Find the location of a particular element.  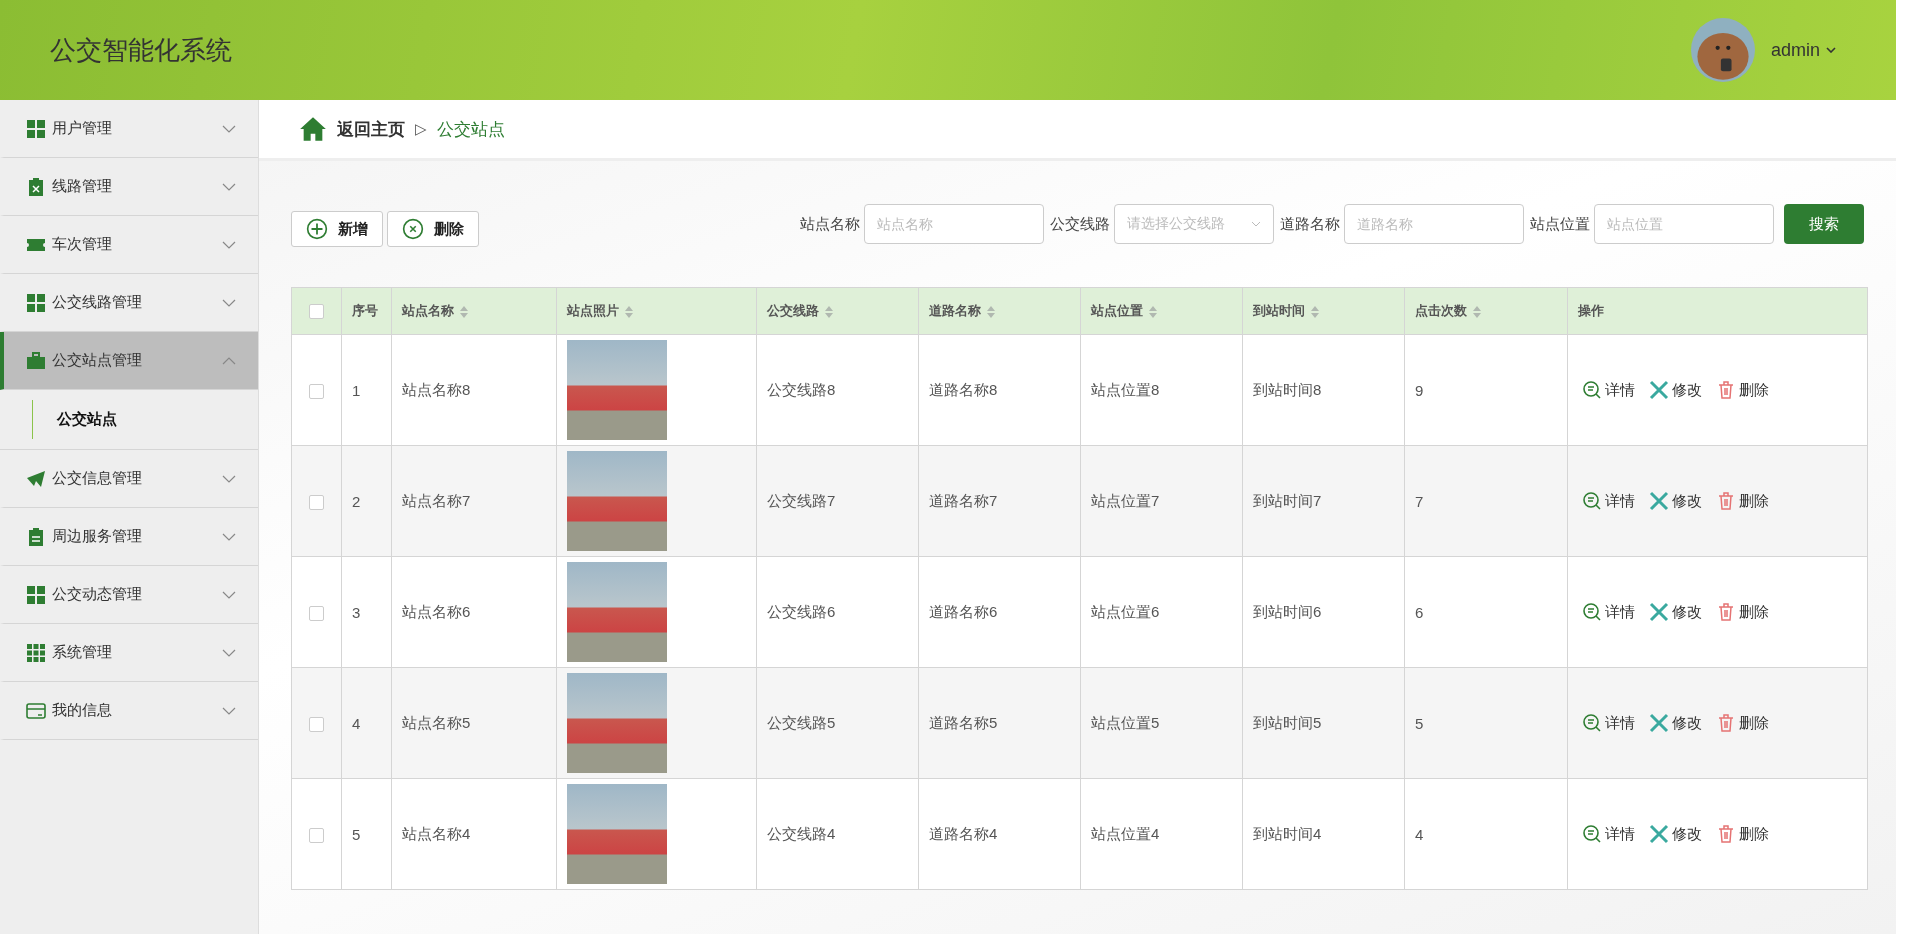

table-cell: 公交线路4 is located at coordinates (801, 833).